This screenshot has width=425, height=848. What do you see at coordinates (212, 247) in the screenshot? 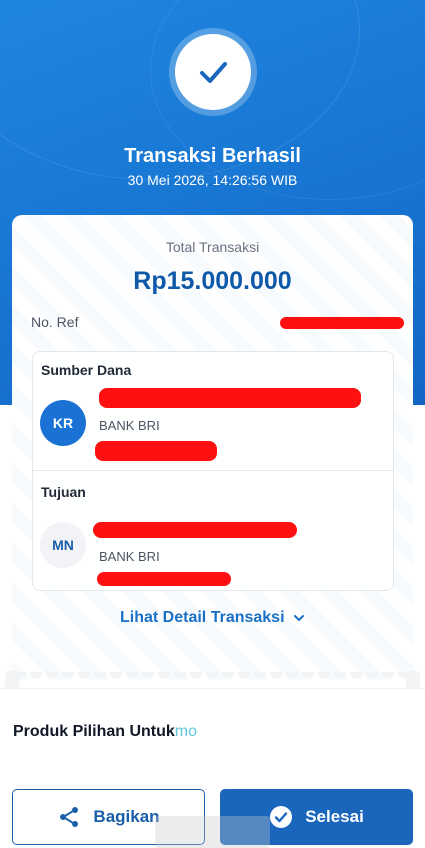
I see `total-label: Total Transaksi` at bounding box center [212, 247].